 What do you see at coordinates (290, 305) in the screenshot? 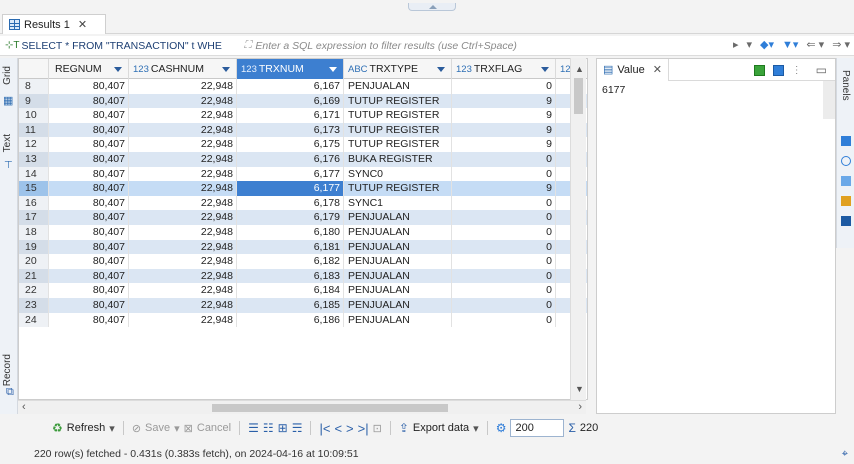
I see `cell-trx: 6,185` at bounding box center [290, 305].